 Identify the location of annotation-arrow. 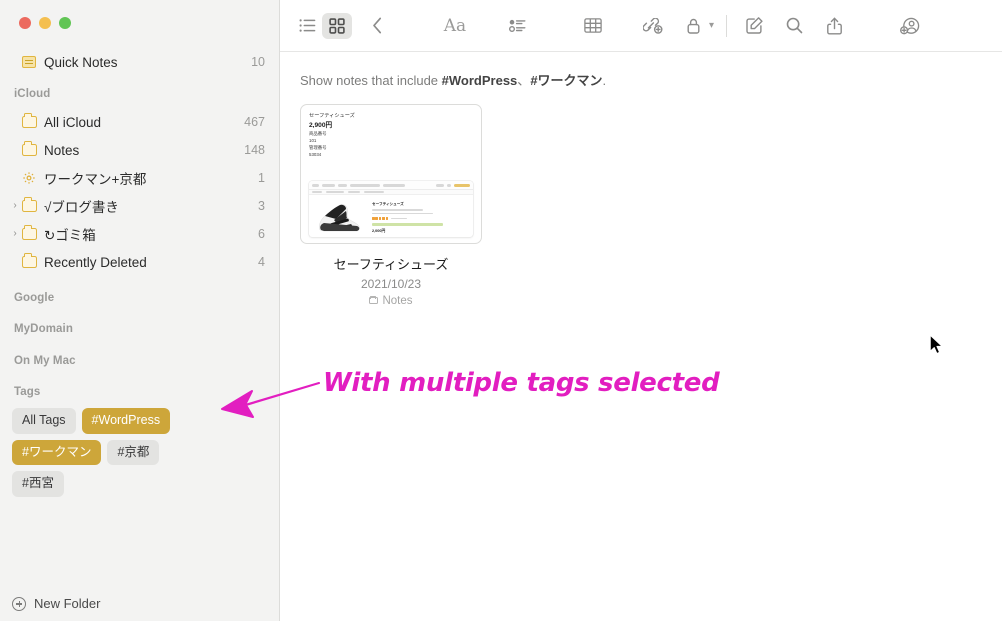
(266, 403).